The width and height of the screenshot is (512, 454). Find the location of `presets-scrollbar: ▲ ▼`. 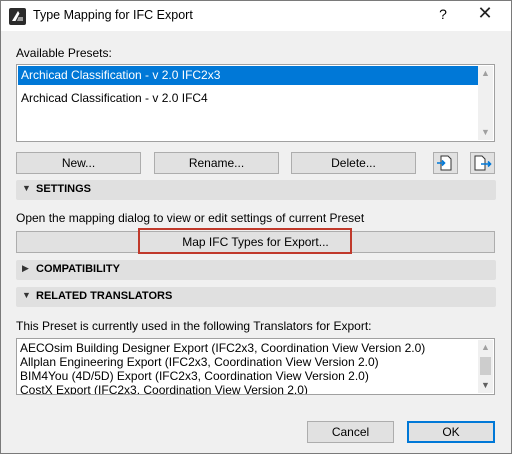

presets-scrollbar: ▲ ▼ is located at coordinates (485, 103).